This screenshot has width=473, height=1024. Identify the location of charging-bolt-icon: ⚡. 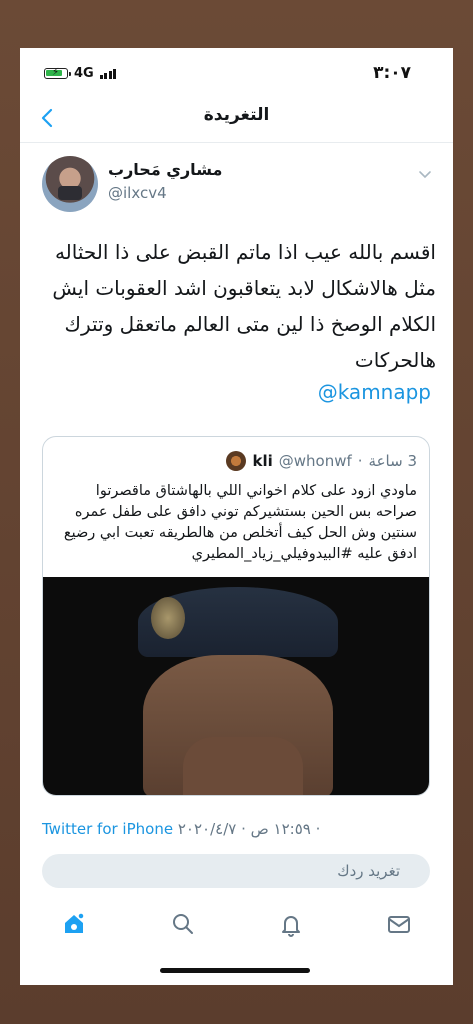
(56, 72).